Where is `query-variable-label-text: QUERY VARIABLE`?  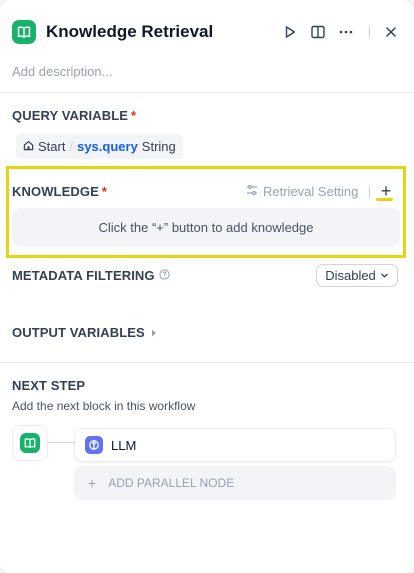
query-variable-label-text: QUERY VARIABLE is located at coordinates (70, 115).